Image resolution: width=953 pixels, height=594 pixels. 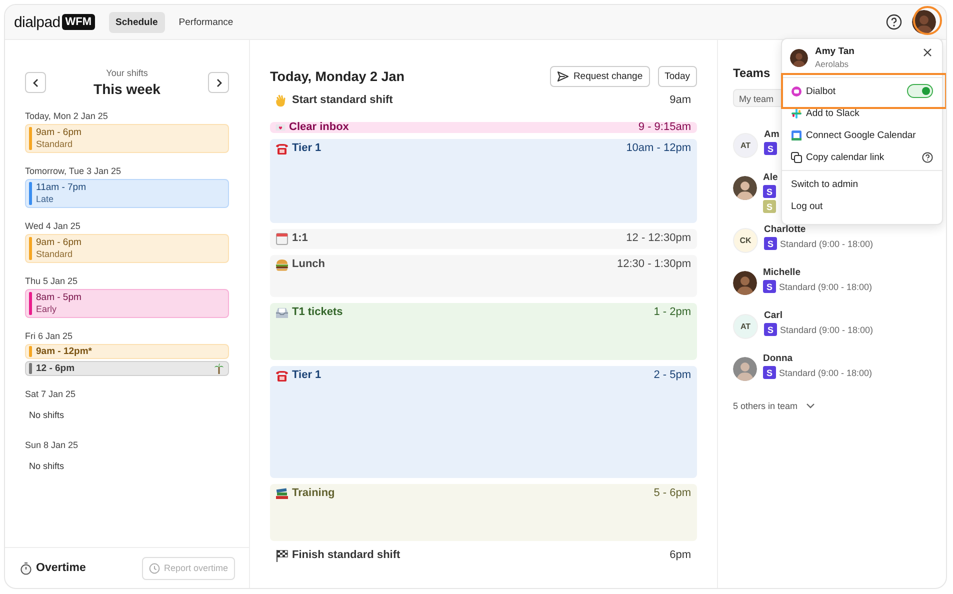 I want to click on shift-time: 11am - 7pm, so click(x=61, y=188).